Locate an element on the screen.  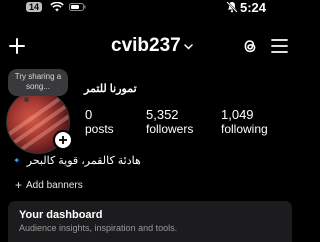
status-badge: 14 is located at coordinates (34, 7).